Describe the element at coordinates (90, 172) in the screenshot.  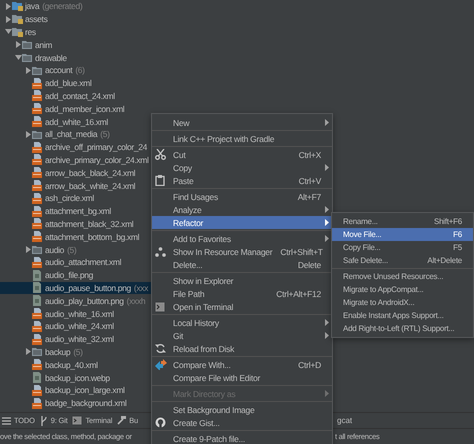
I see `file-name: arrow_back_black_24.xml` at that location.